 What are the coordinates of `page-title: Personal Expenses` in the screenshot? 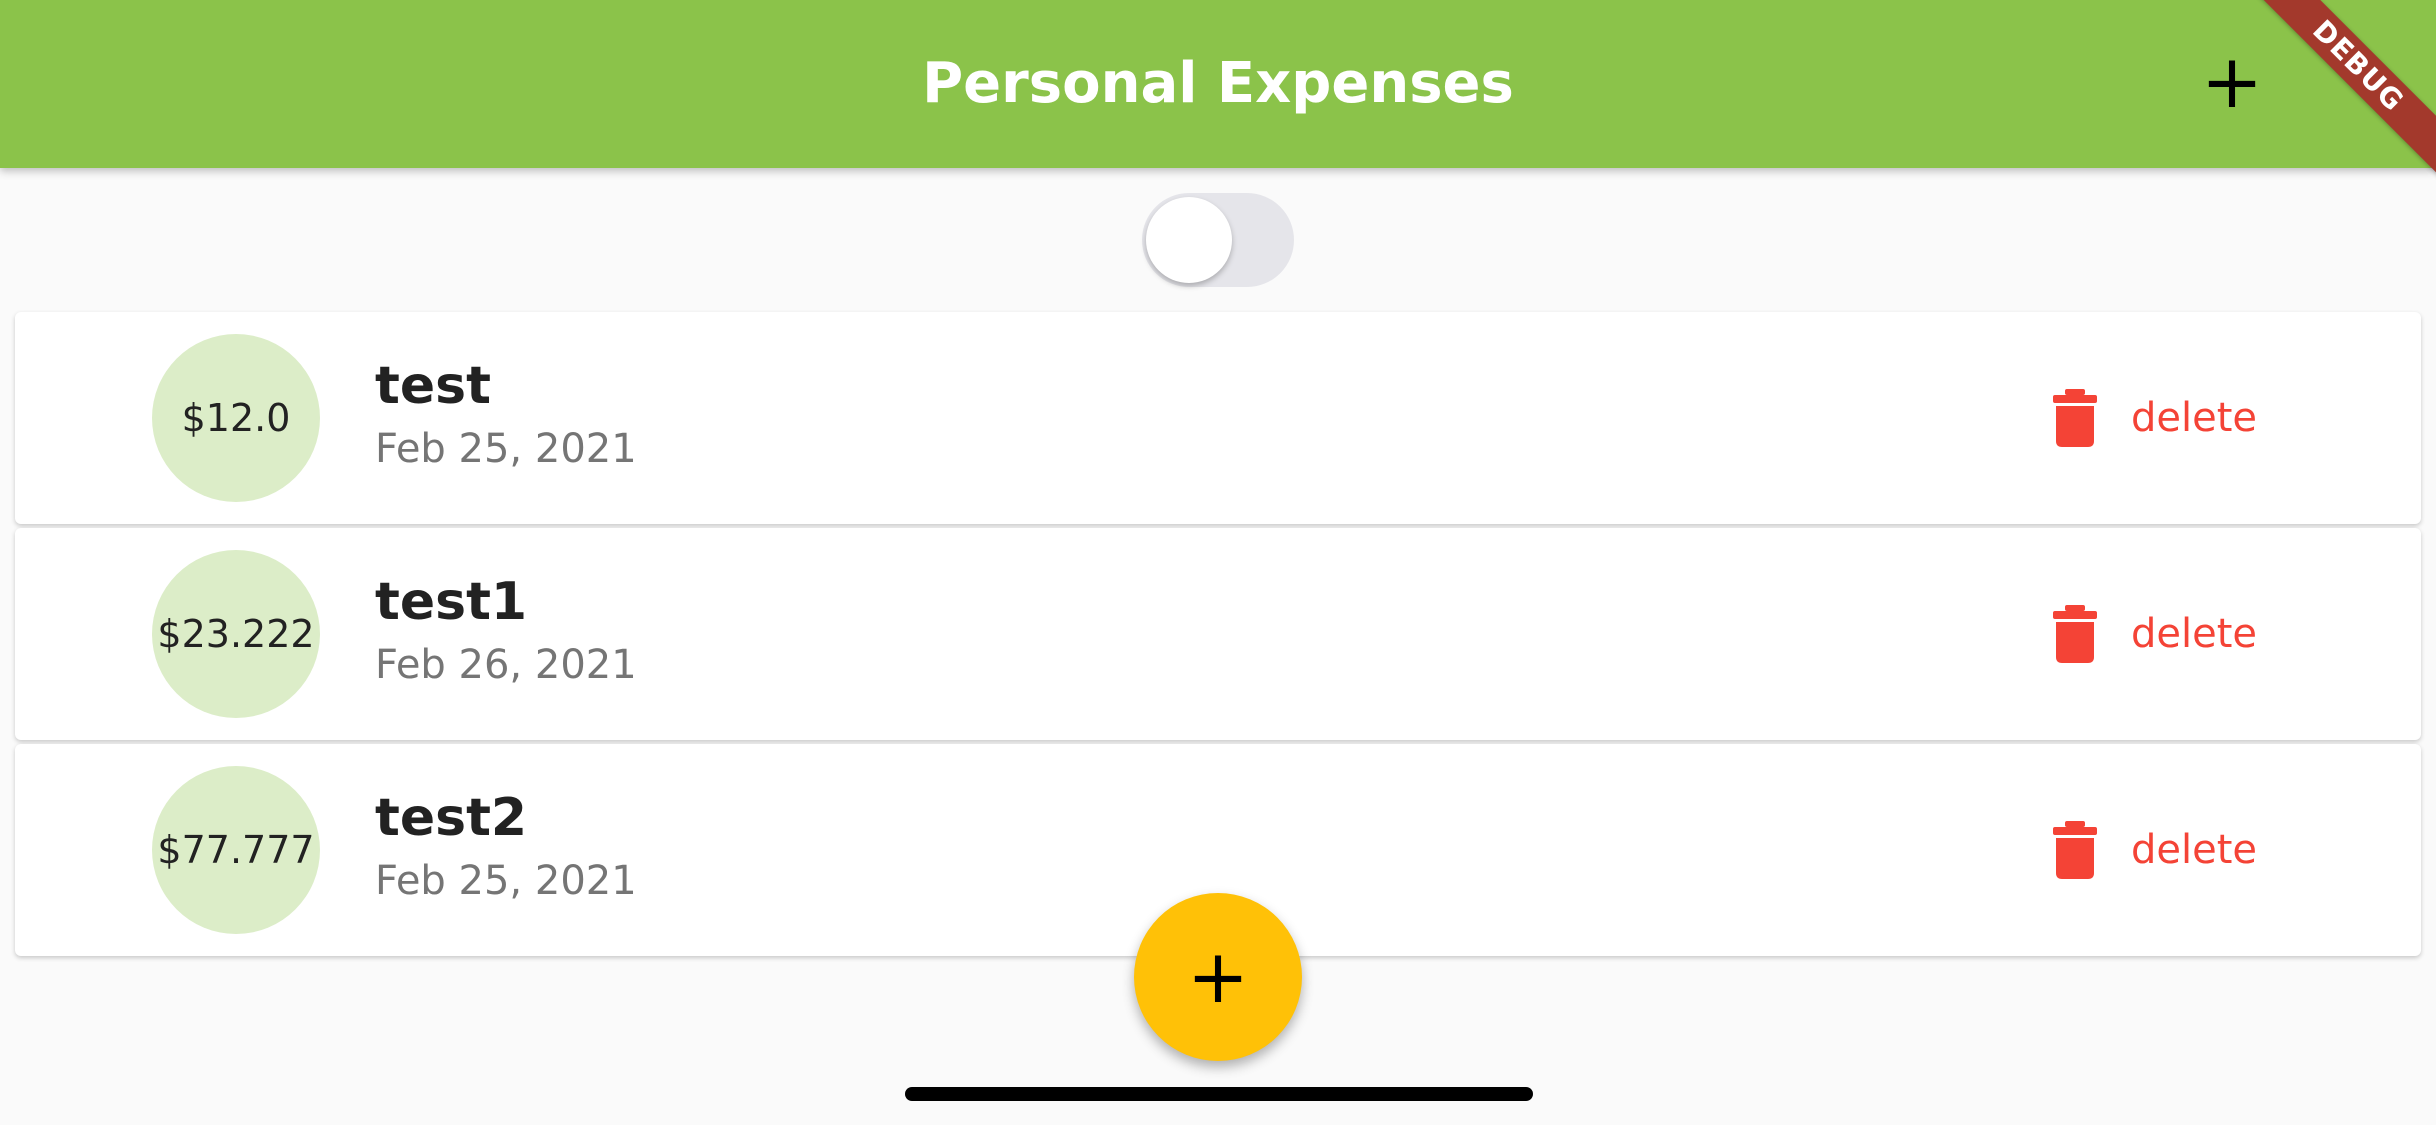 It's located at (1218, 83).